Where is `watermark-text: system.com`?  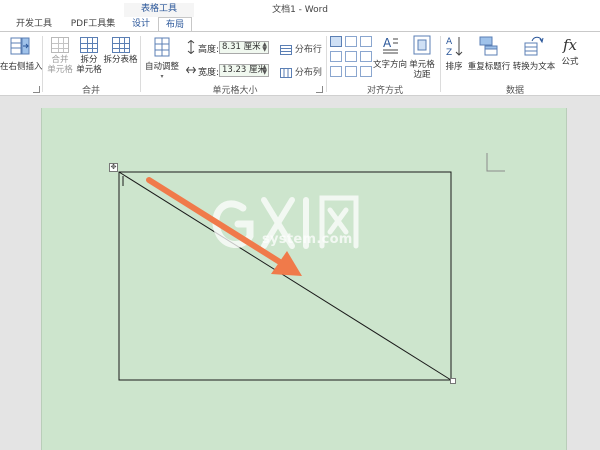 watermark-text: system.com is located at coordinates (307, 239).